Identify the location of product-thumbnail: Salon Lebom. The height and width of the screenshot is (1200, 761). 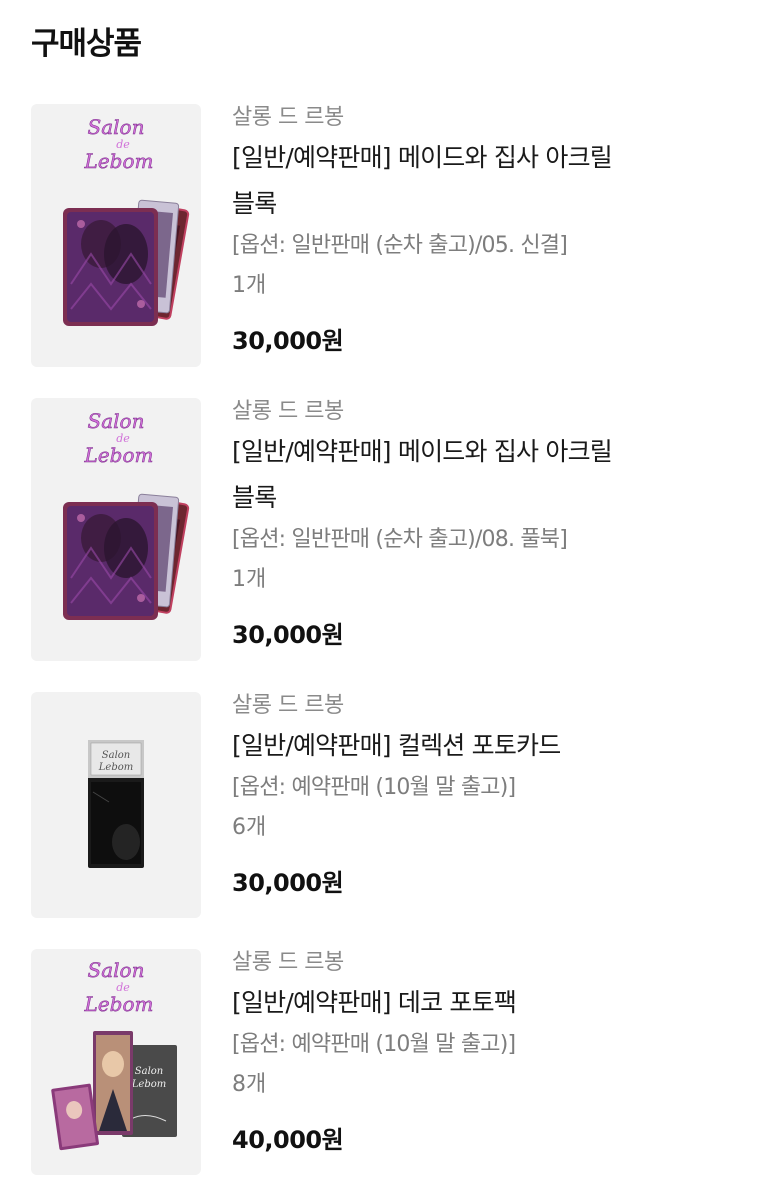
(116, 805).